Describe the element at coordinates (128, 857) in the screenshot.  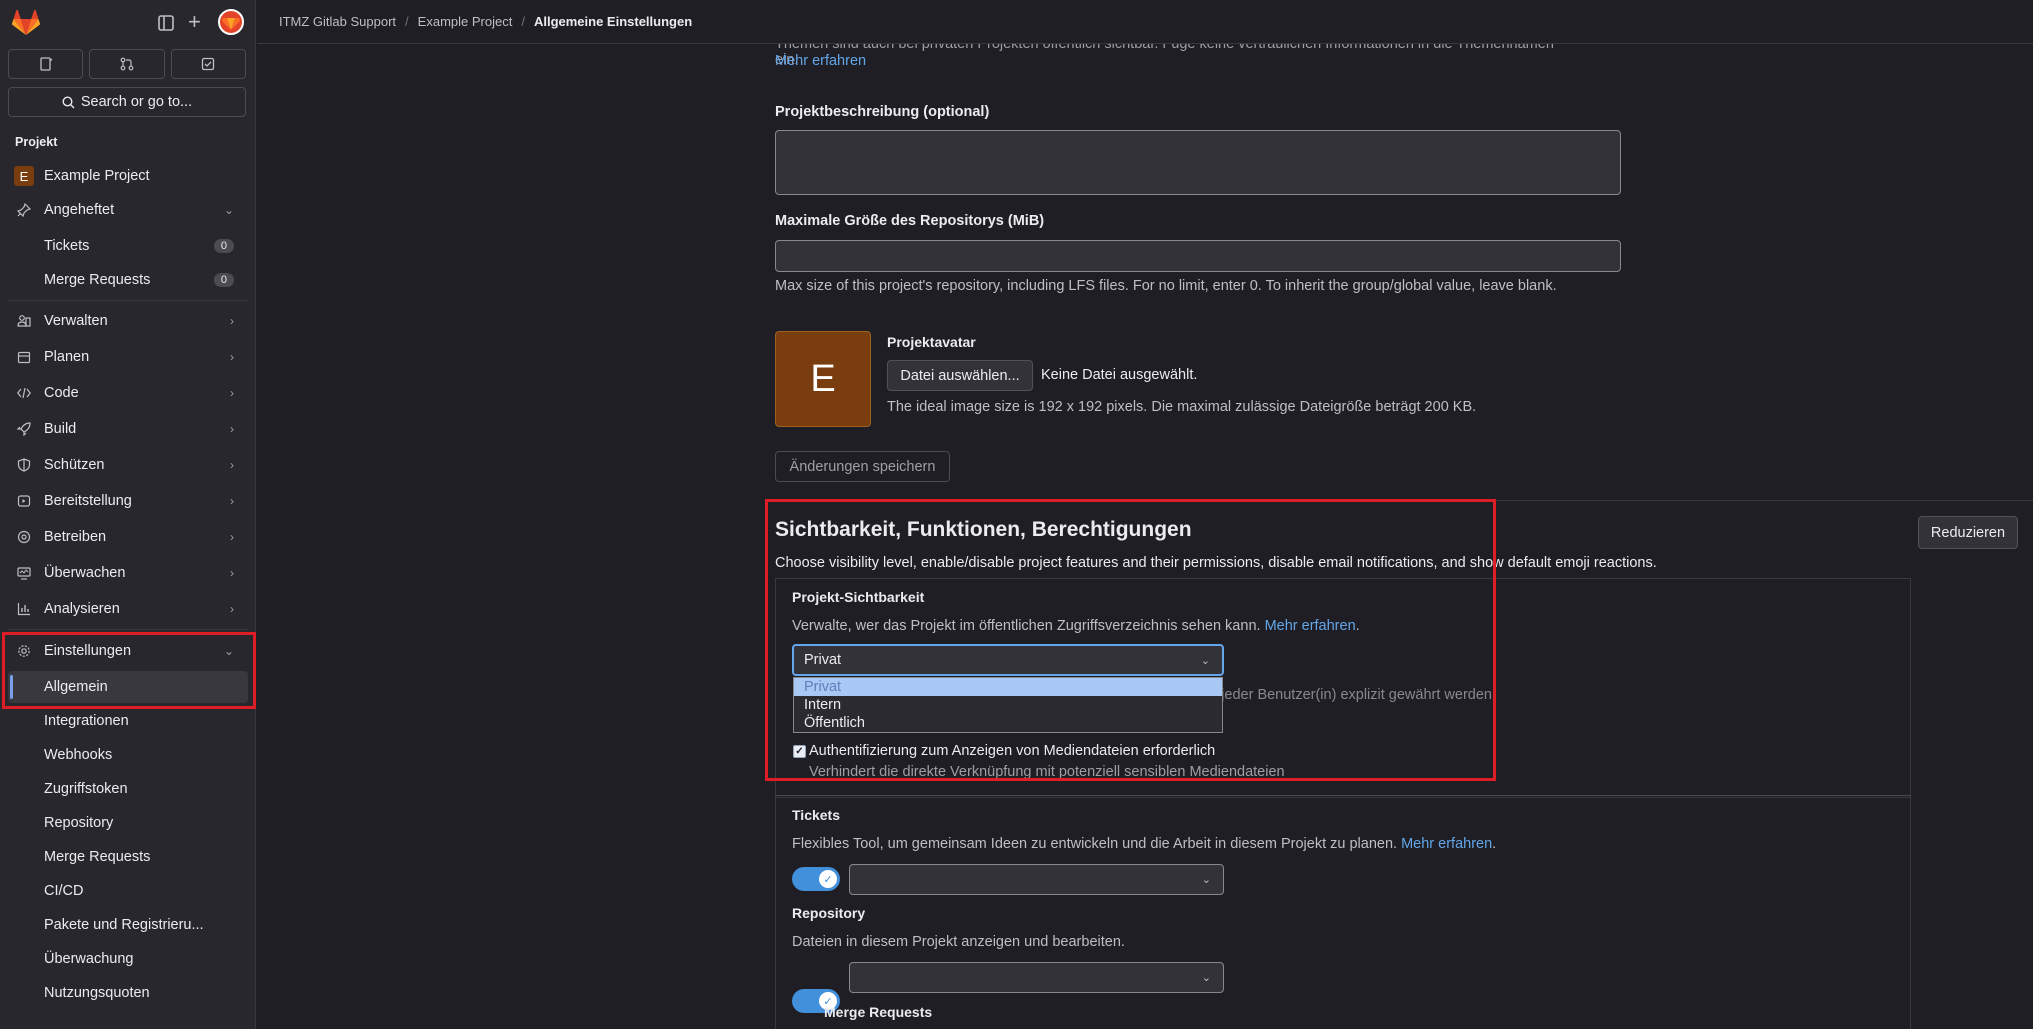
I see `sidebar-item-merge-requests-settings: Merge Requests` at that location.